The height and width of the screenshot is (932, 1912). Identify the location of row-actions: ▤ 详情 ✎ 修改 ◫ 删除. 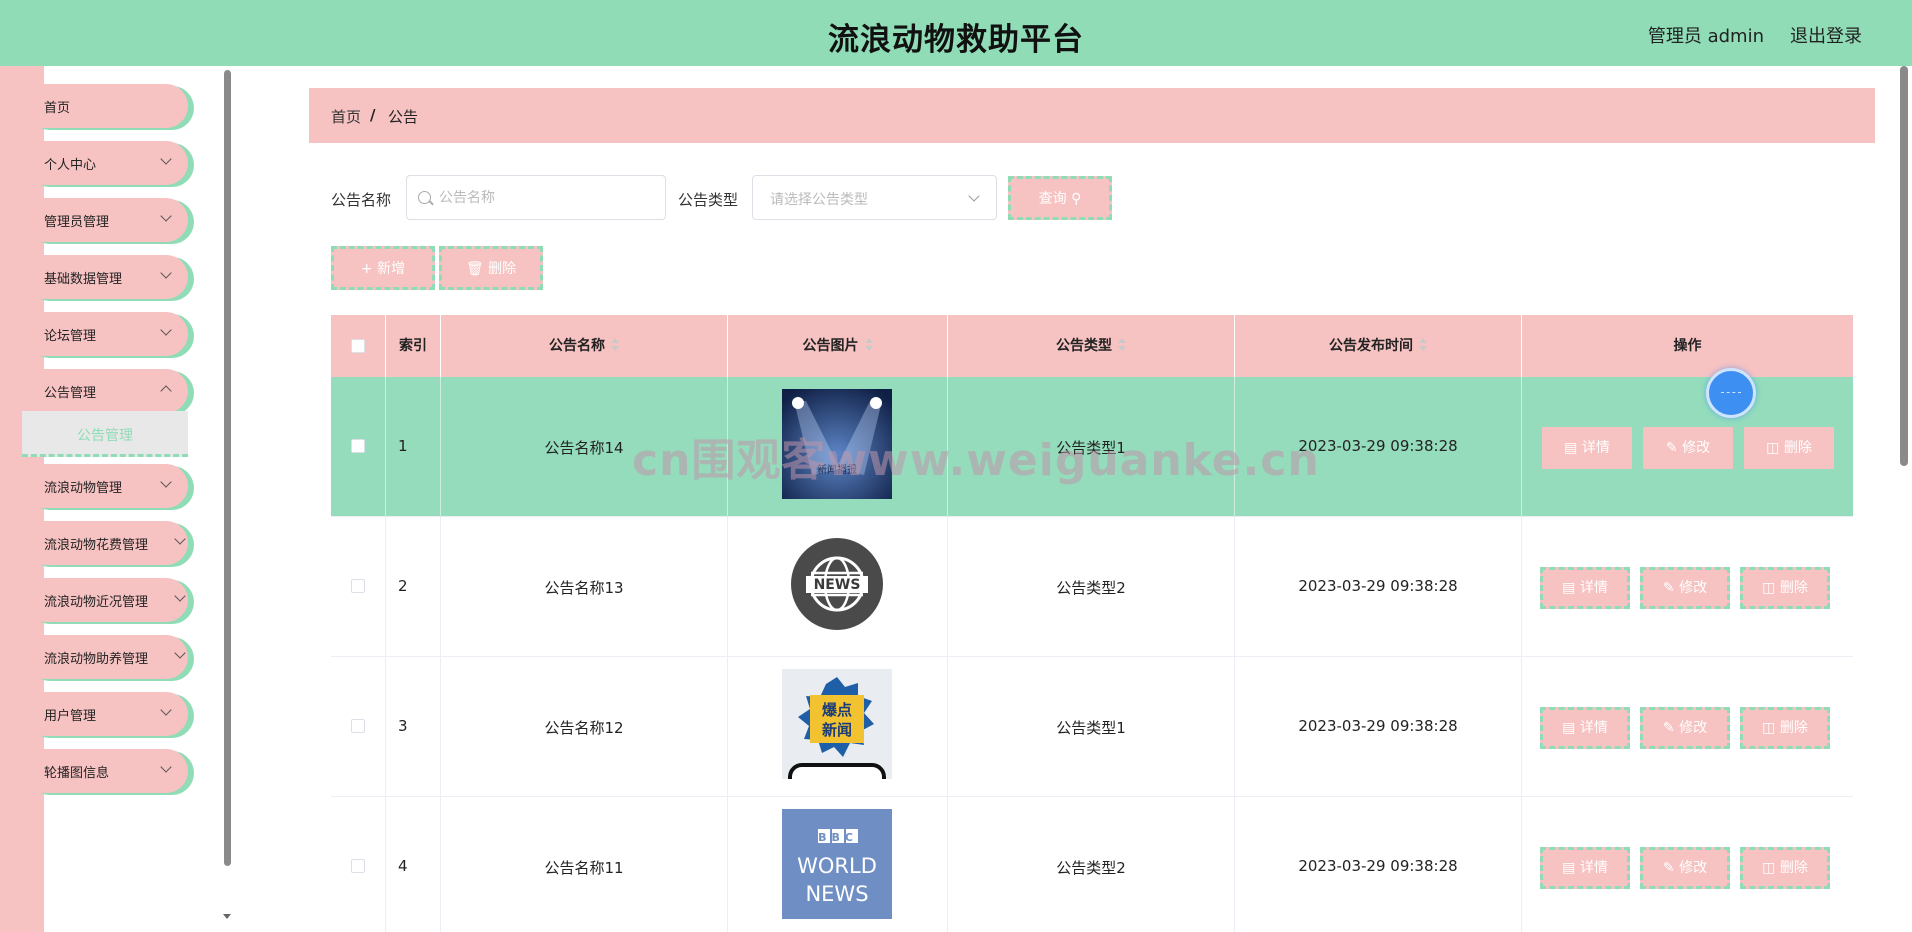
(1687, 727).